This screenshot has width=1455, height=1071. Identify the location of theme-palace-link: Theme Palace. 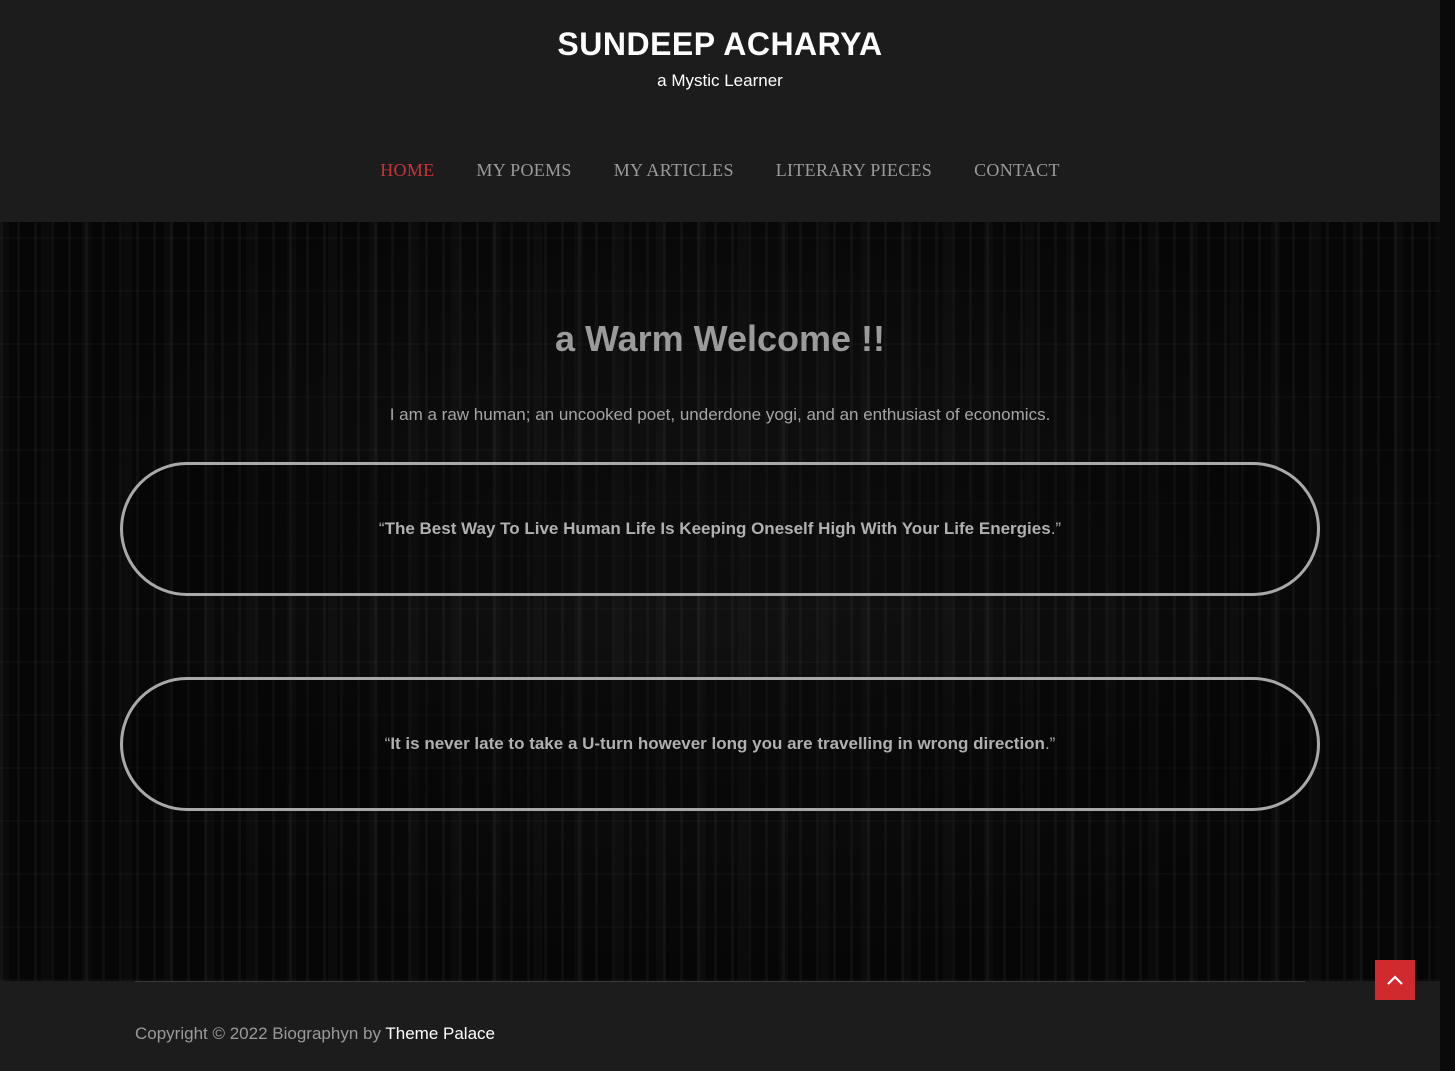
(440, 1033).